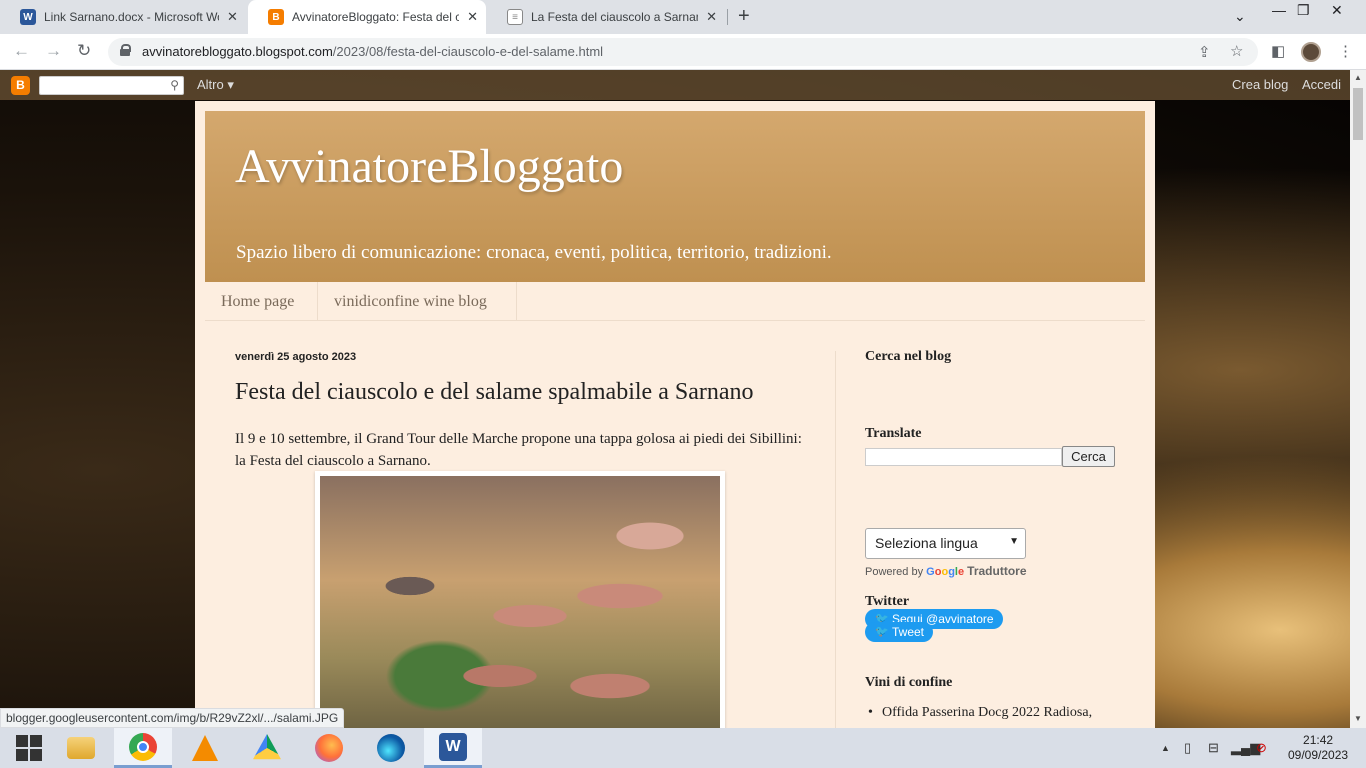 The width and height of the screenshot is (1366, 768). I want to click on menu-icon: ⋮, so click(1345, 51).